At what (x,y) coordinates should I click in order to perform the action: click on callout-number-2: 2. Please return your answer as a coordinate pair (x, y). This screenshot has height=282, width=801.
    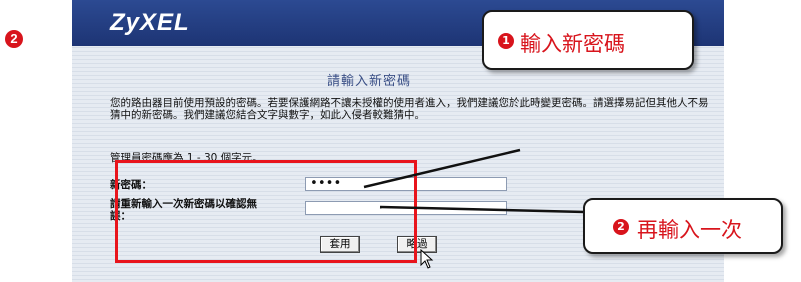
    Looking at the image, I should click on (621, 227).